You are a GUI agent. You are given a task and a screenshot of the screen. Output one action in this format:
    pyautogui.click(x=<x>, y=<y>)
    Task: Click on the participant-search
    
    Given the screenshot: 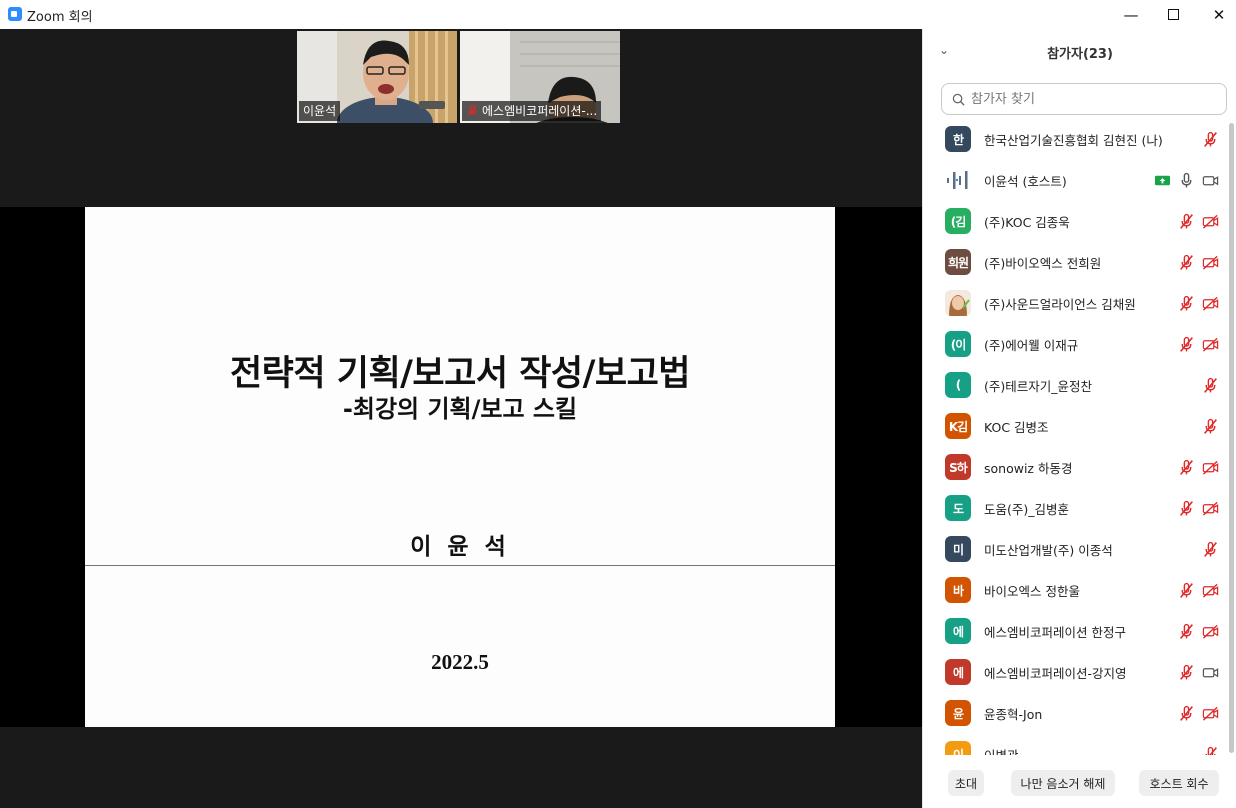 What is the action you would take?
    pyautogui.click(x=1084, y=99)
    